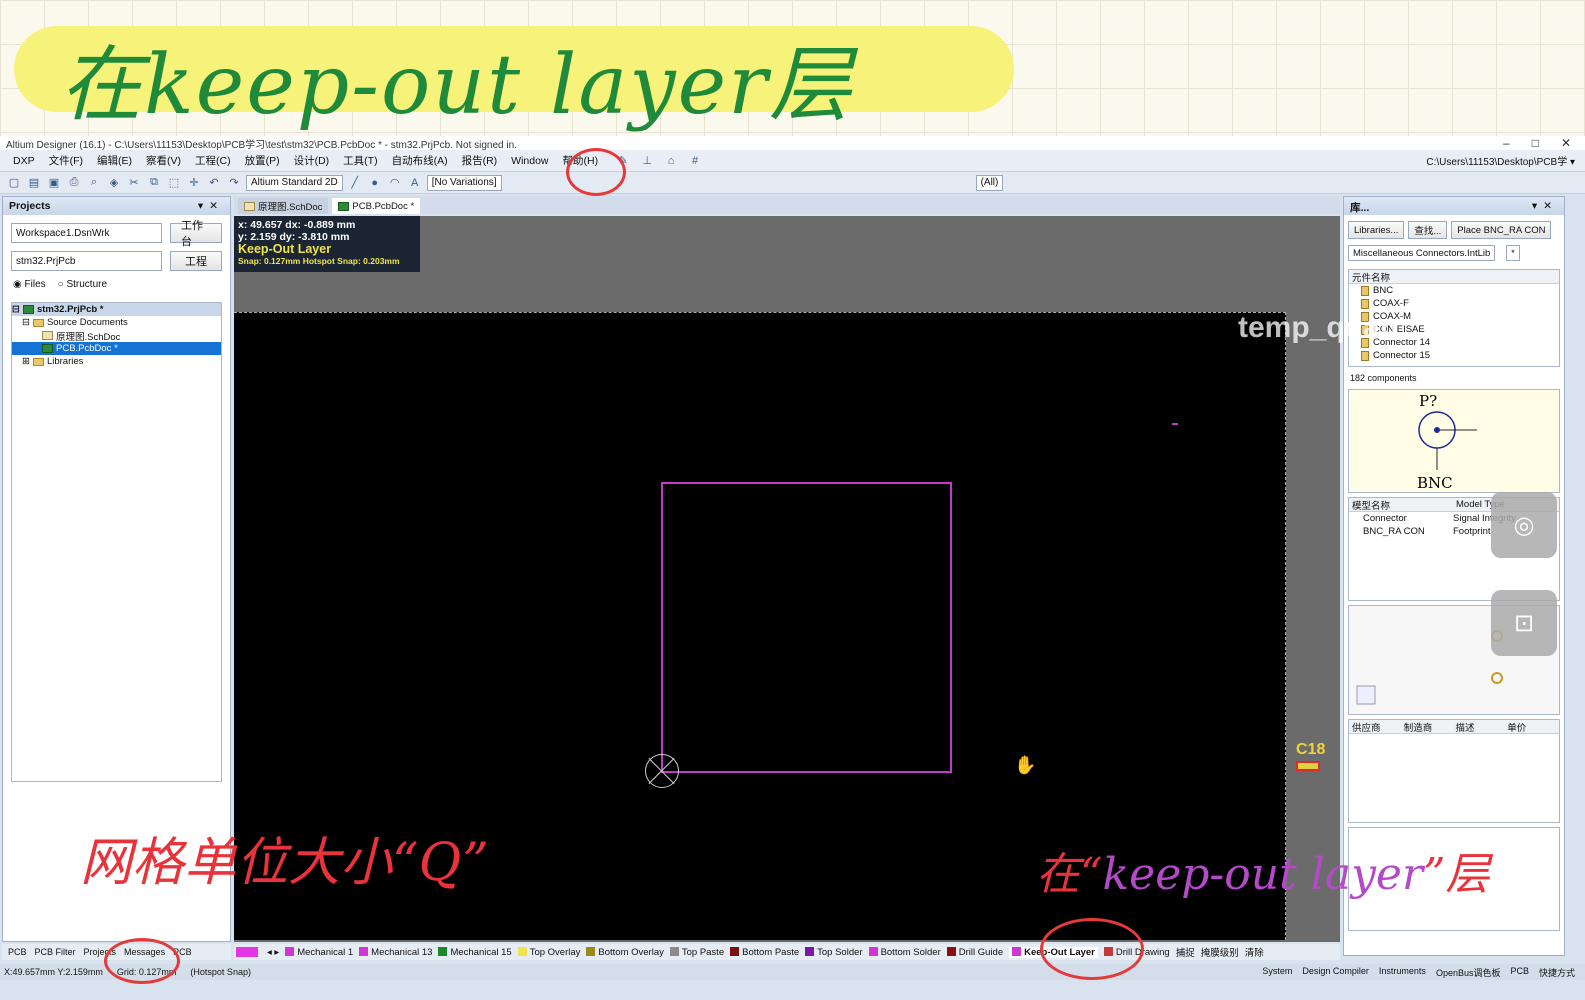  What do you see at coordinates (14, 183) in the screenshot?
I see `new-icon: ▢` at bounding box center [14, 183].